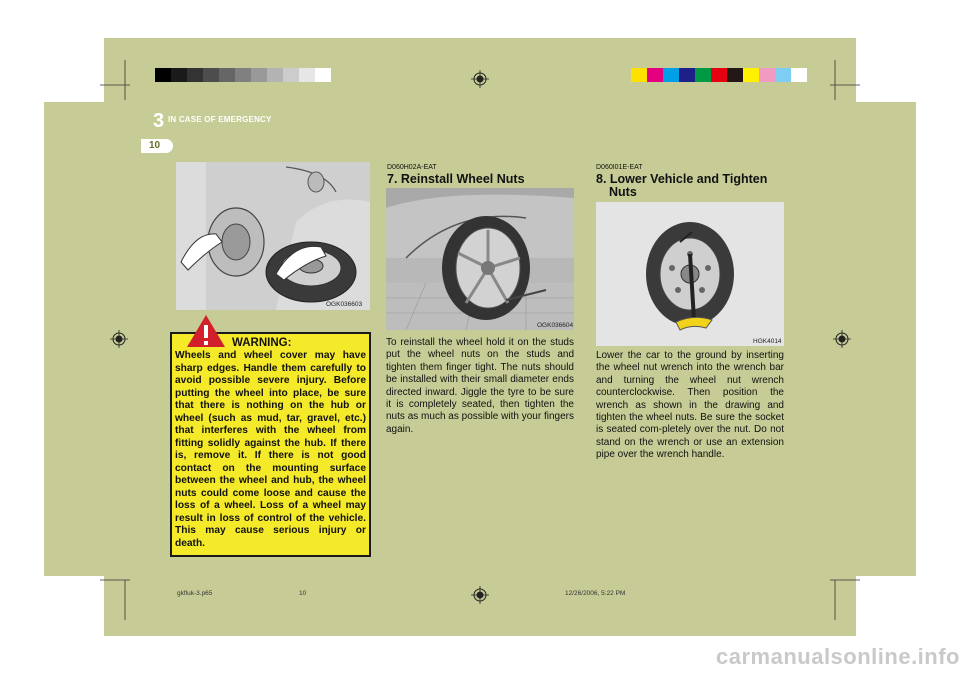 This screenshot has height=678, width=960. I want to click on figure-tighten-nuts-wrench, so click(690, 274).